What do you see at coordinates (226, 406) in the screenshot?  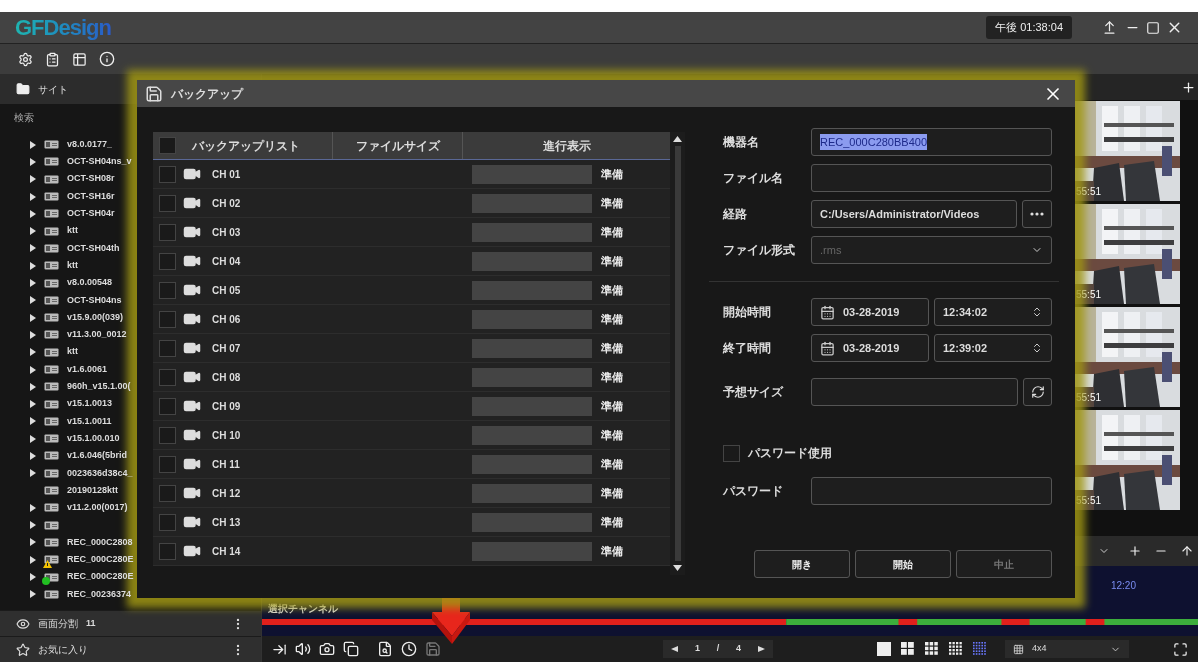 I see `channel-name: CH 09` at bounding box center [226, 406].